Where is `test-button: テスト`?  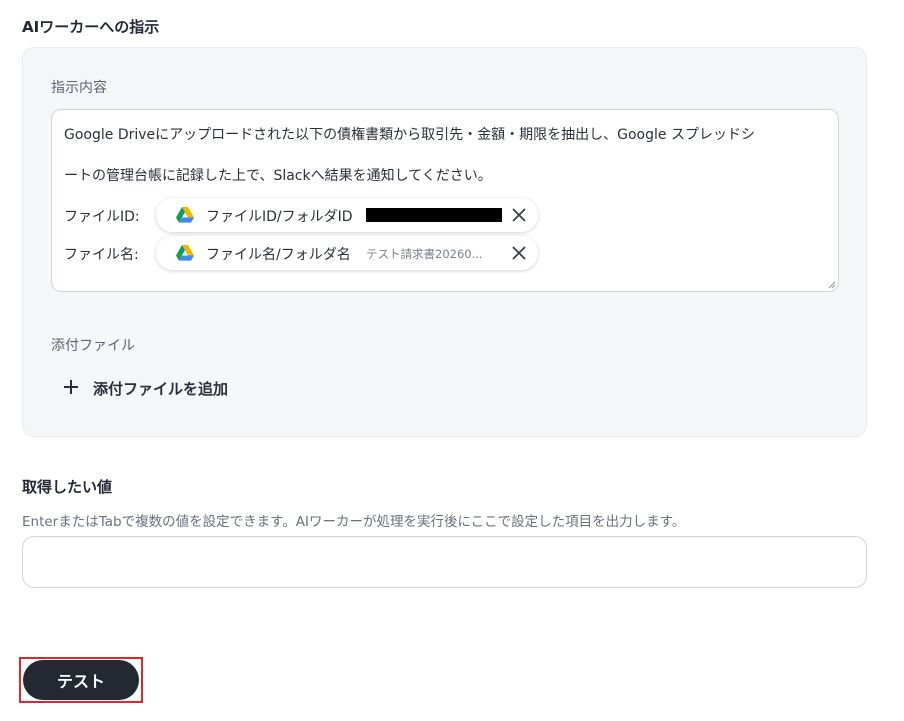 test-button: テスト is located at coordinates (81, 680).